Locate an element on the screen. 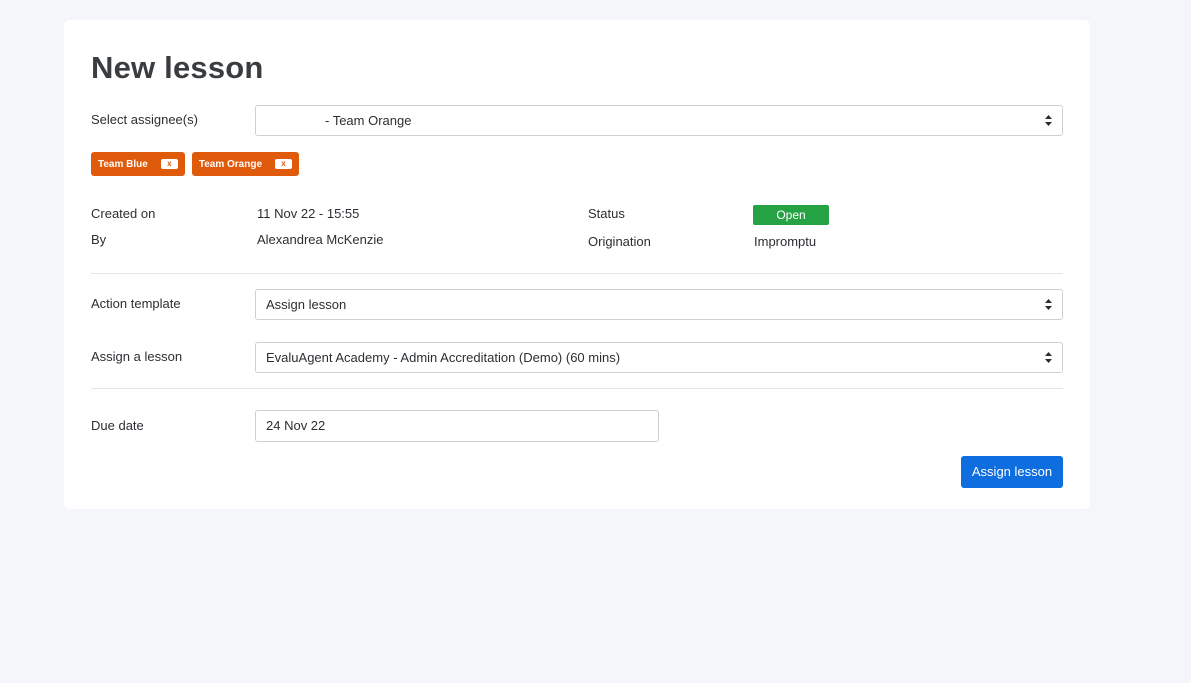 Image resolution: width=1191 pixels, height=683 pixels. assignee-tag-team-orange: Team Orange x is located at coordinates (245, 164).